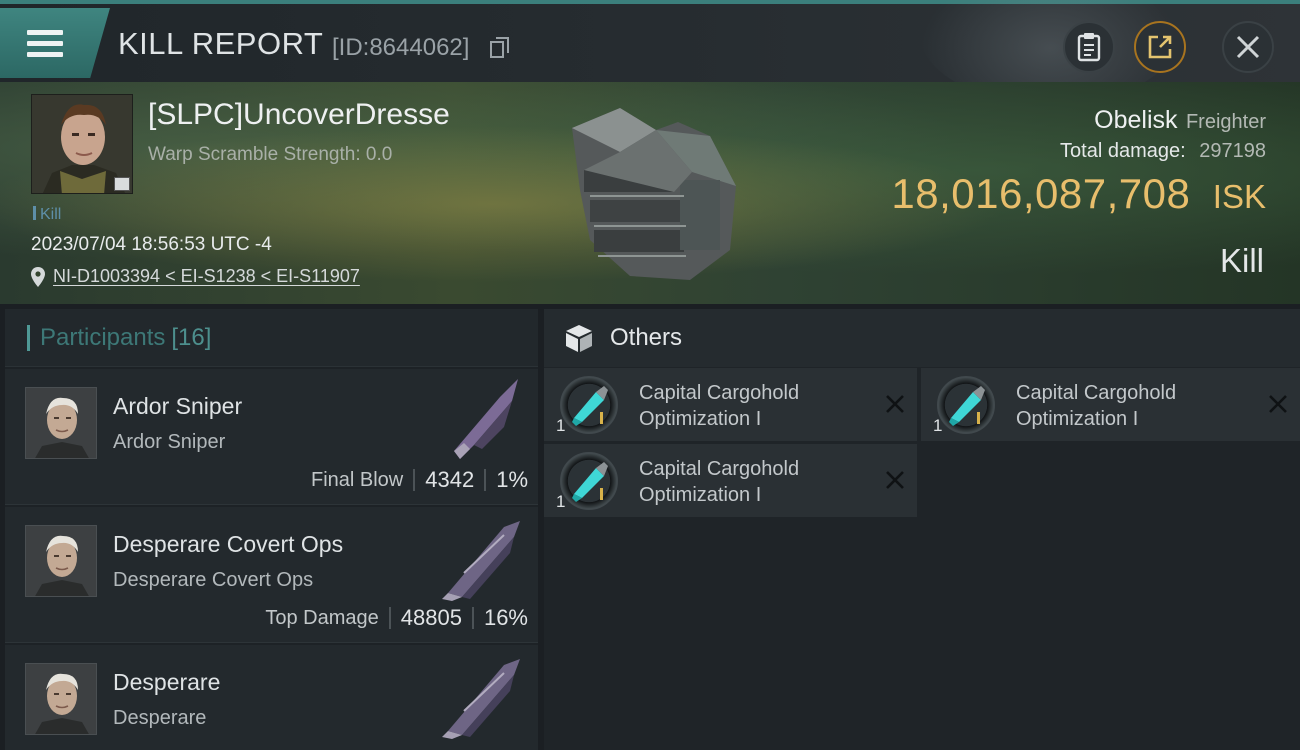 The width and height of the screenshot is (1300, 750). I want to click on copy-icon, so click(500, 48).